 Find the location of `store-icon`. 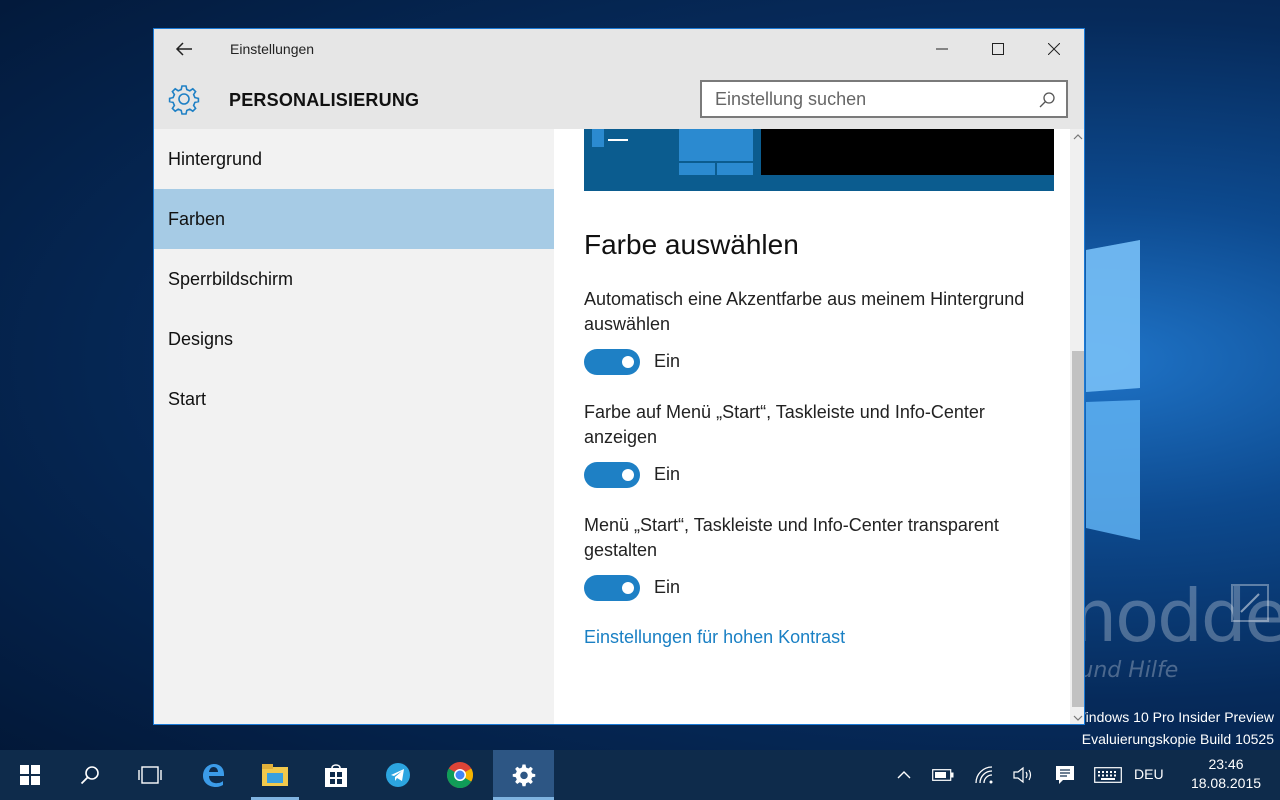

store-icon is located at coordinates (336, 775).